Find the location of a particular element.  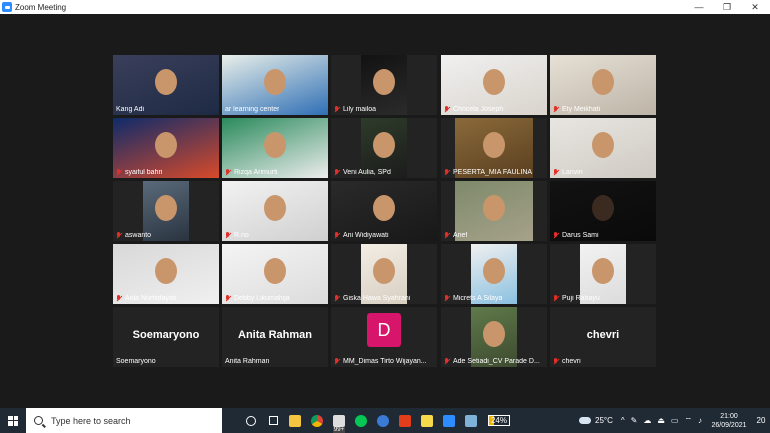

battery-percentage: 24% is located at coordinates (498, 420).